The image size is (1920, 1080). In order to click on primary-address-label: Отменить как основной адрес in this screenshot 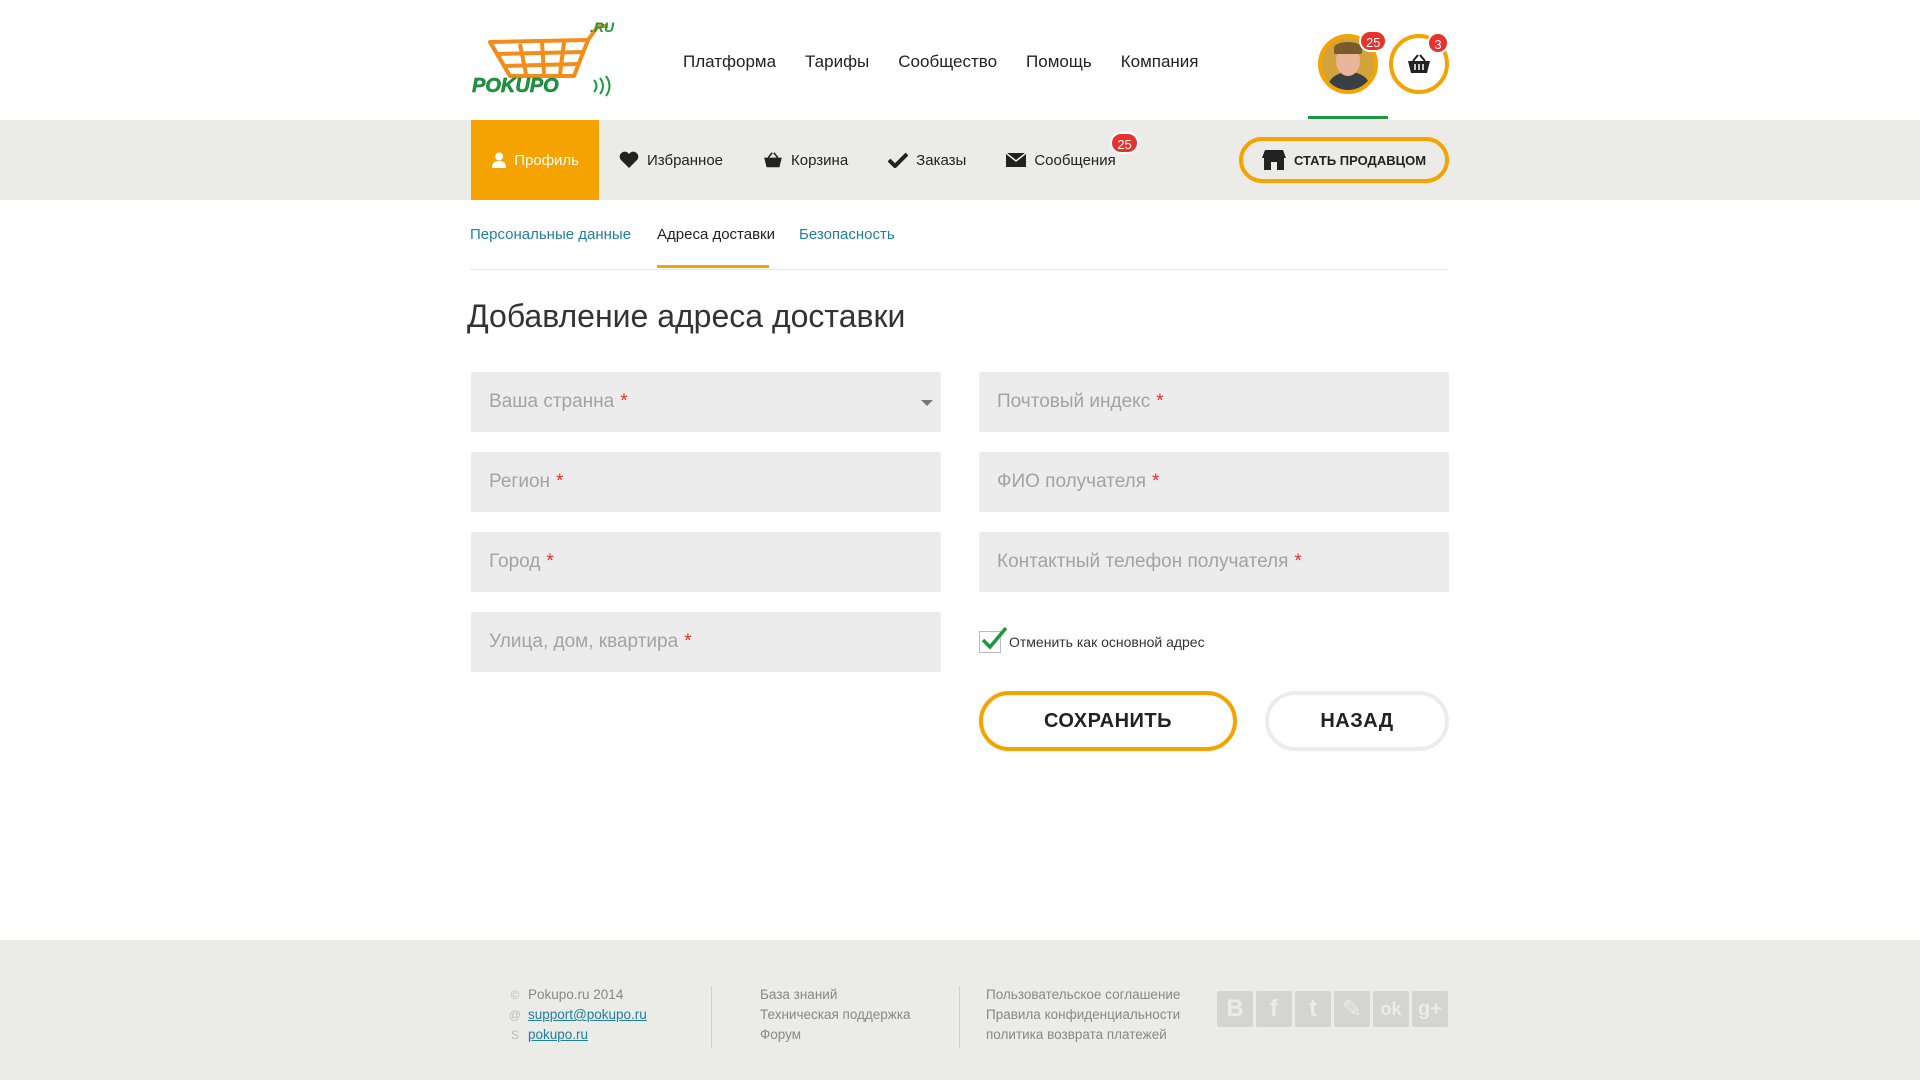, I will do `click(1107, 642)`.